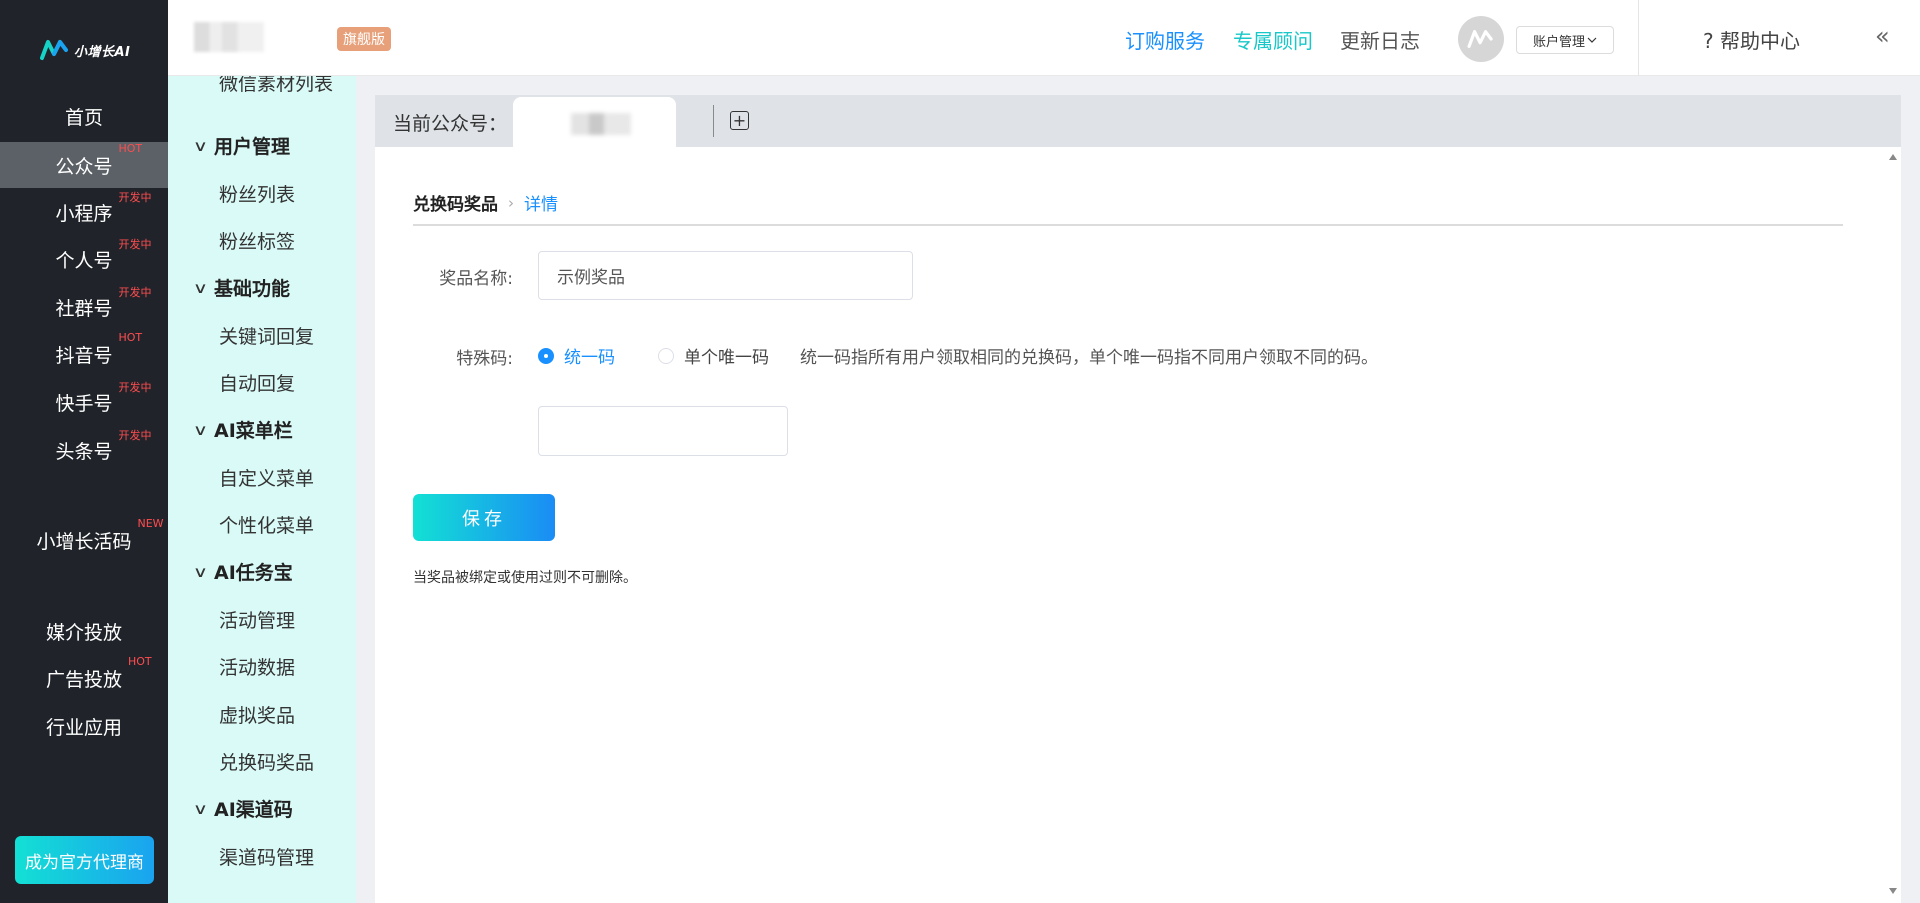 This screenshot has height=903, width=1920. Describe the element at coordinates (484, 517) in the screenshot. I see `save-button: 保存` at that location.